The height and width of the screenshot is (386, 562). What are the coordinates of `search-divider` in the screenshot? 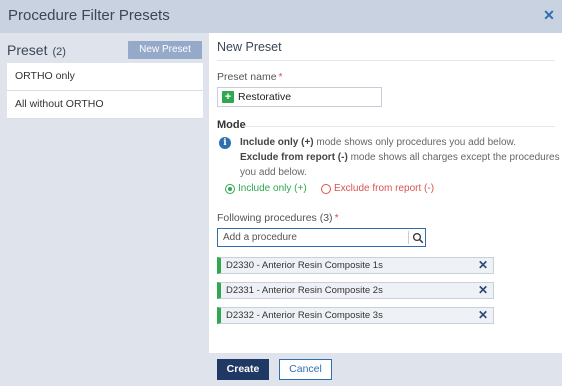 It's located at (408, 237).